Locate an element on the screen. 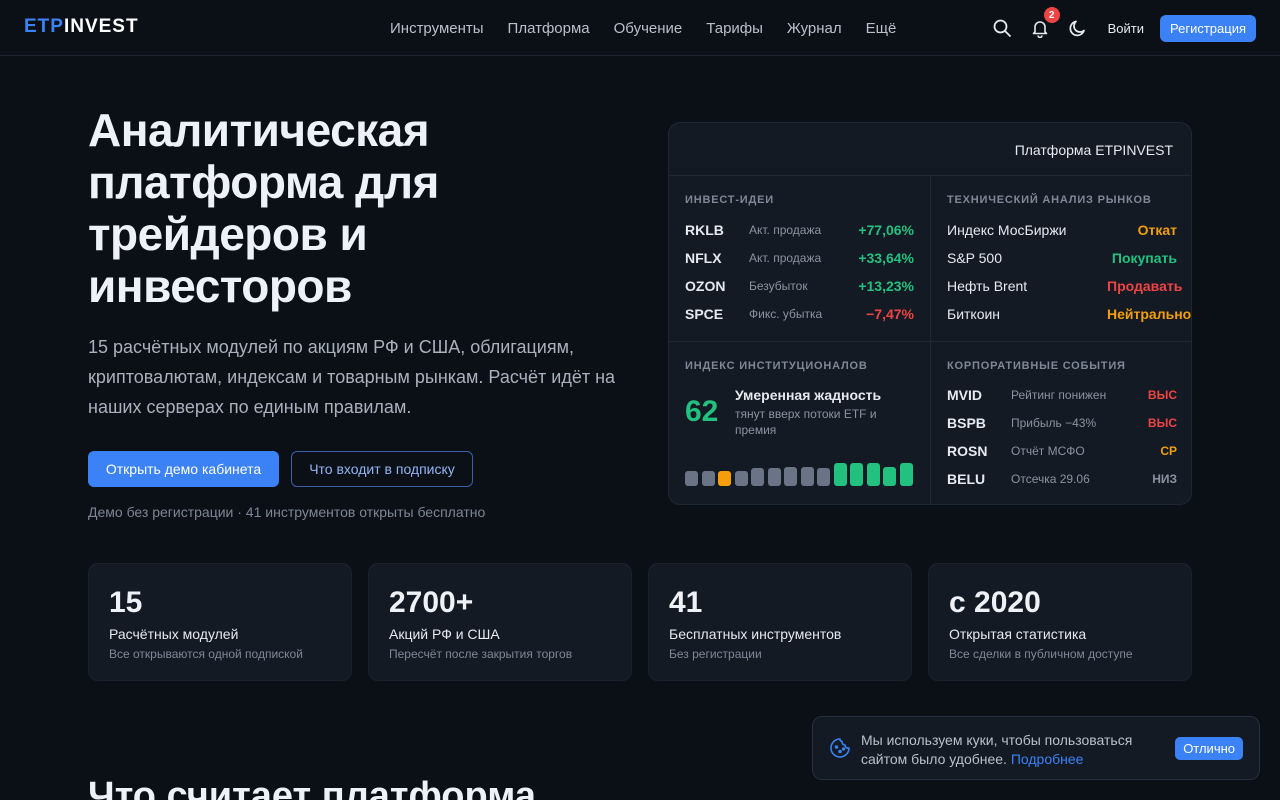 The height and width of the screenshot is (800, 1280). institutional-index-value: 62 is located at coordinates (702, 411).